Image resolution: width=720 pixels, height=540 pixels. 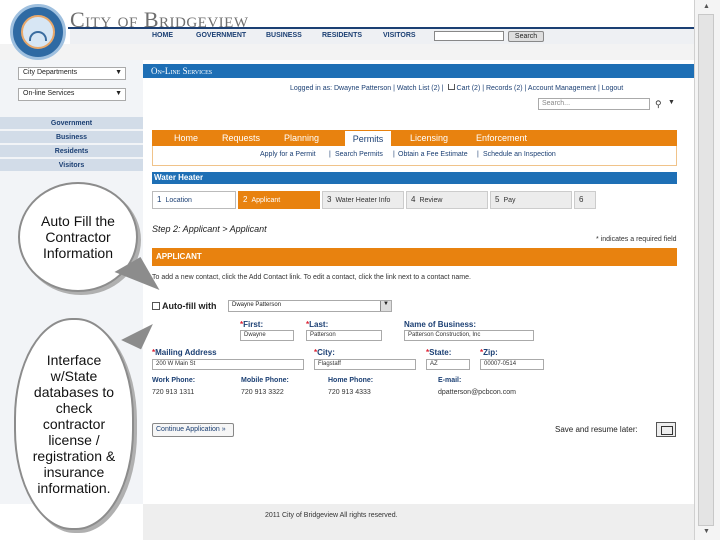 What do you see at coordinates (71, 151) in the screenshot?
I see `sidebar-item-residents: Residents` at bounding box center [71, 151].